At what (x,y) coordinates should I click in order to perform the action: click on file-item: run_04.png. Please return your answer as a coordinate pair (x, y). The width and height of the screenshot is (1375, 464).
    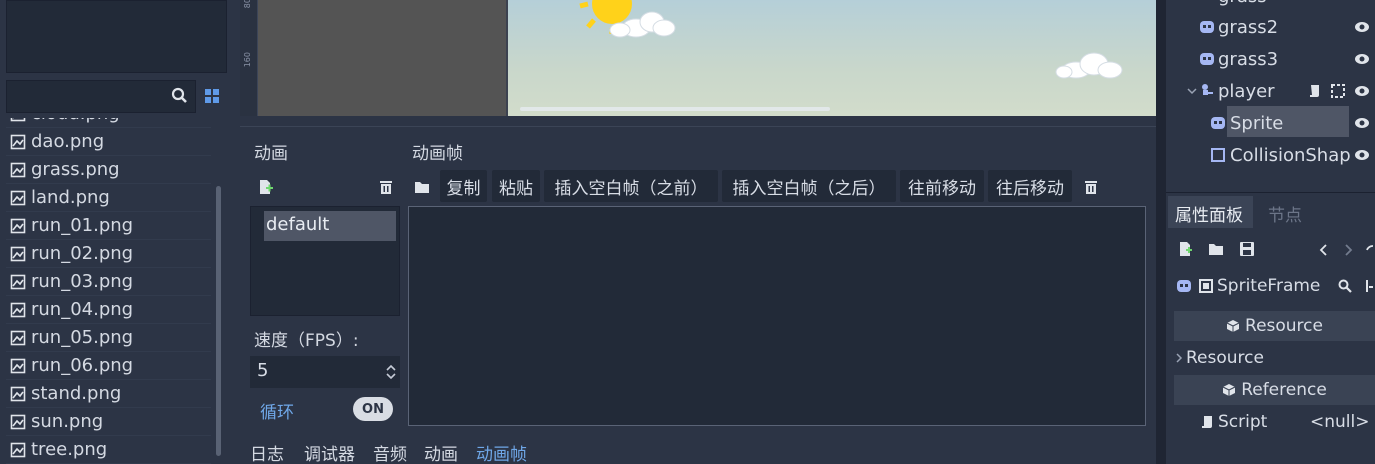
    Looking at the image, I should click on (108, 310).